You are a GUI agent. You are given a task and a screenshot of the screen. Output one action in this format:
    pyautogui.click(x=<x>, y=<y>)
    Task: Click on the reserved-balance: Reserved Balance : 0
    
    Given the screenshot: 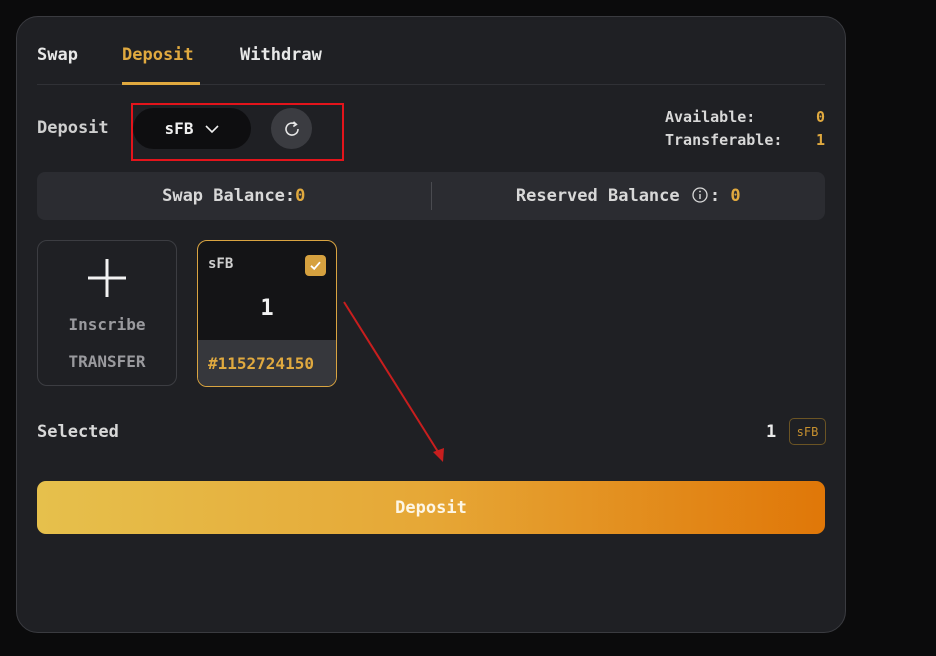 What is the action you would take?
    pyautogui.click(x=628, y=196)
    